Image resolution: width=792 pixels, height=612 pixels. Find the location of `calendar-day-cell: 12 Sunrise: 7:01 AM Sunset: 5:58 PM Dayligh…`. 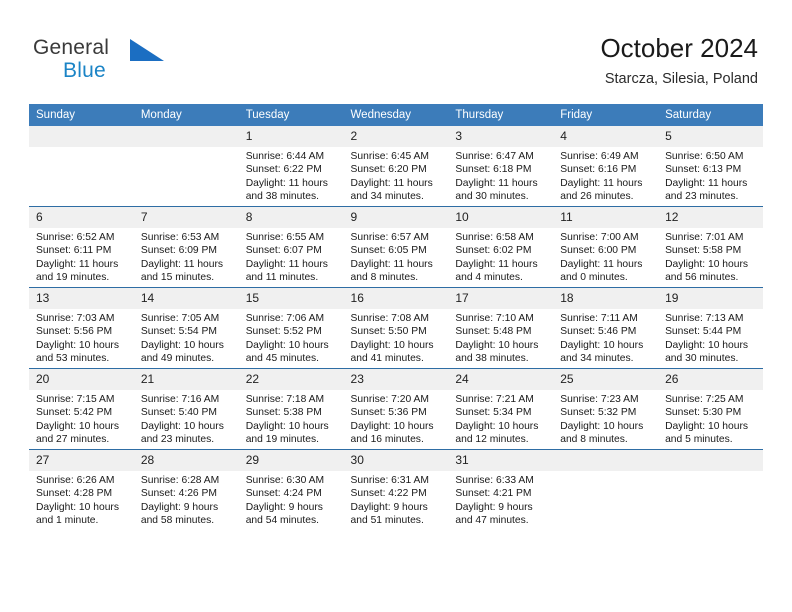

calendar-day-cell: 12 Sunrise: 7:01 AM Sunset: 5:58 PM Dayligh… is located at coordinates (710, 247).